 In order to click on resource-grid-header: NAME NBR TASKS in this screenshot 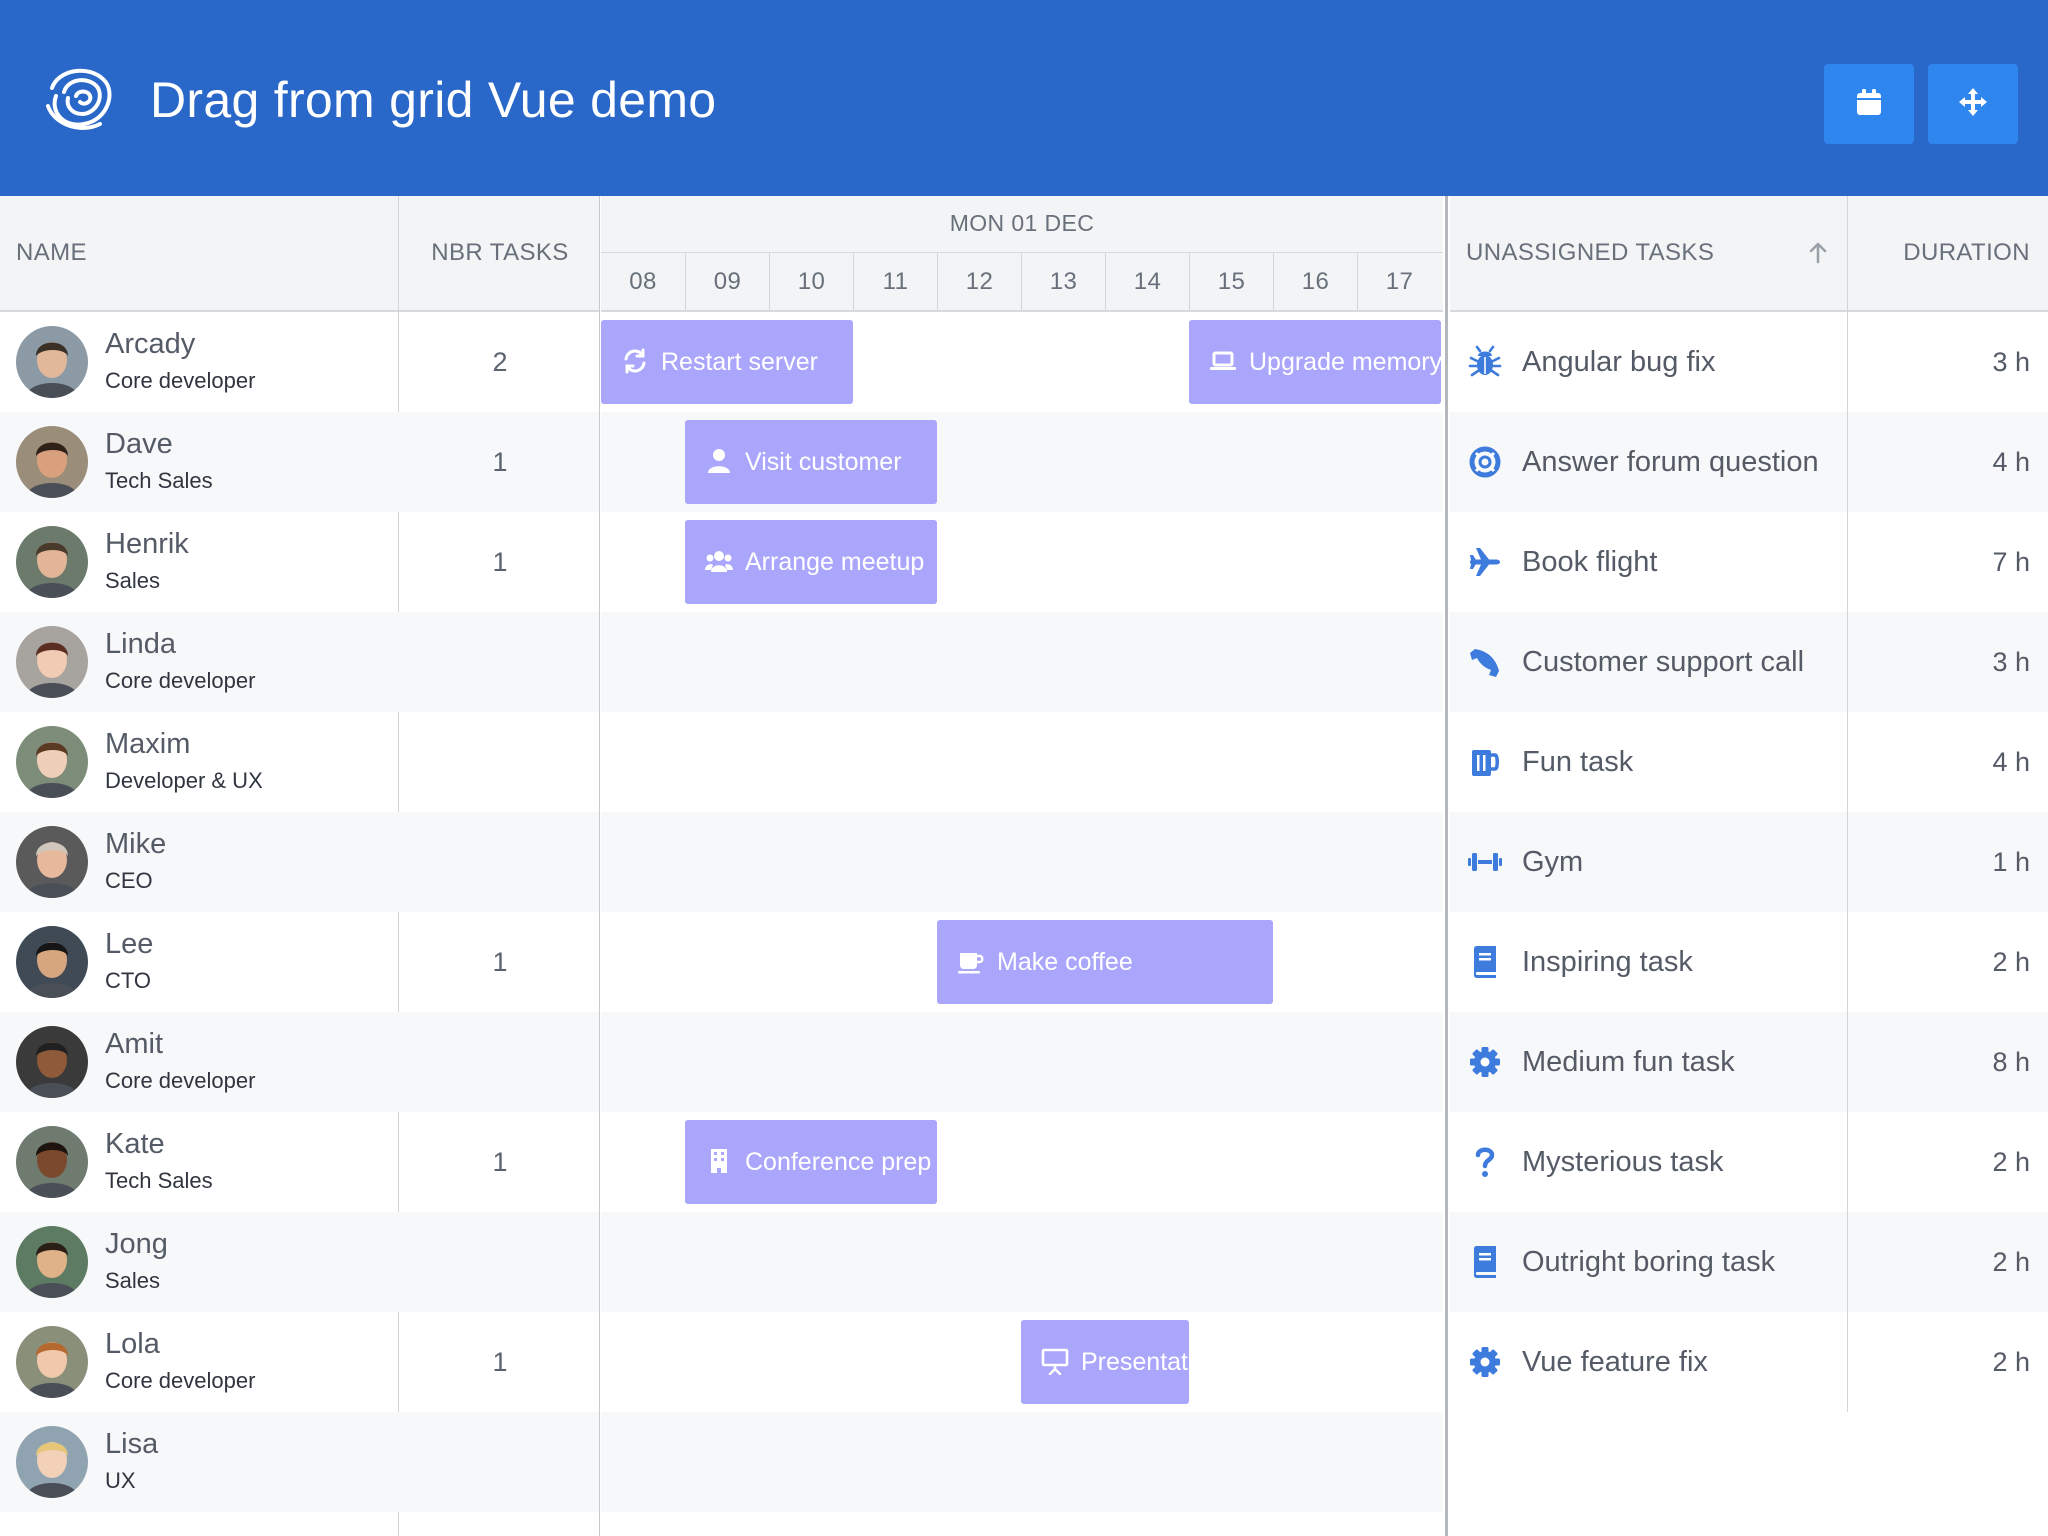, I will do `click(300, 254)`.